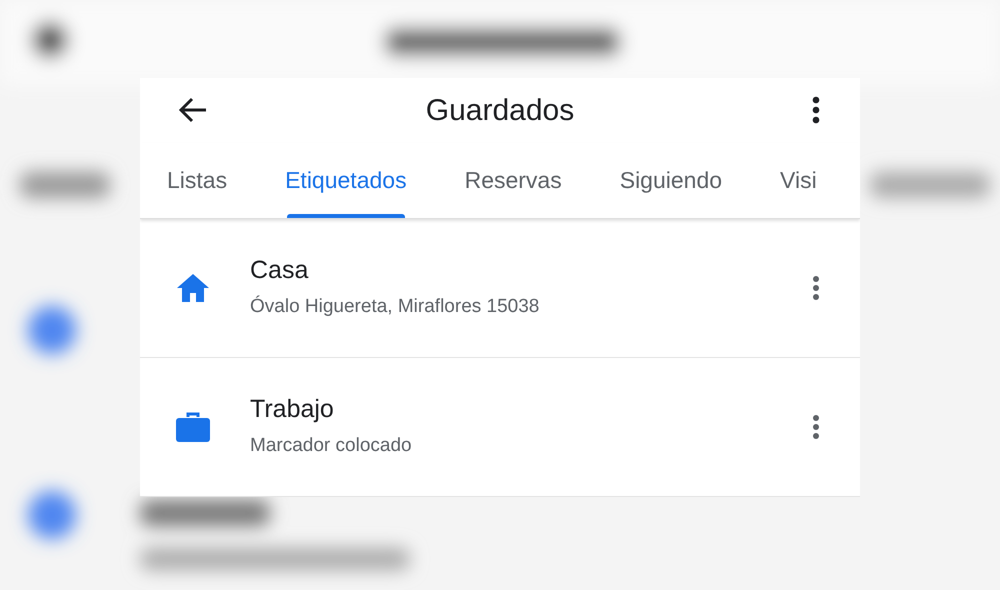 The height and width of the screenshot is (590, 1000). I want to click on place-address: Marcador colocado, so click(331, 446).